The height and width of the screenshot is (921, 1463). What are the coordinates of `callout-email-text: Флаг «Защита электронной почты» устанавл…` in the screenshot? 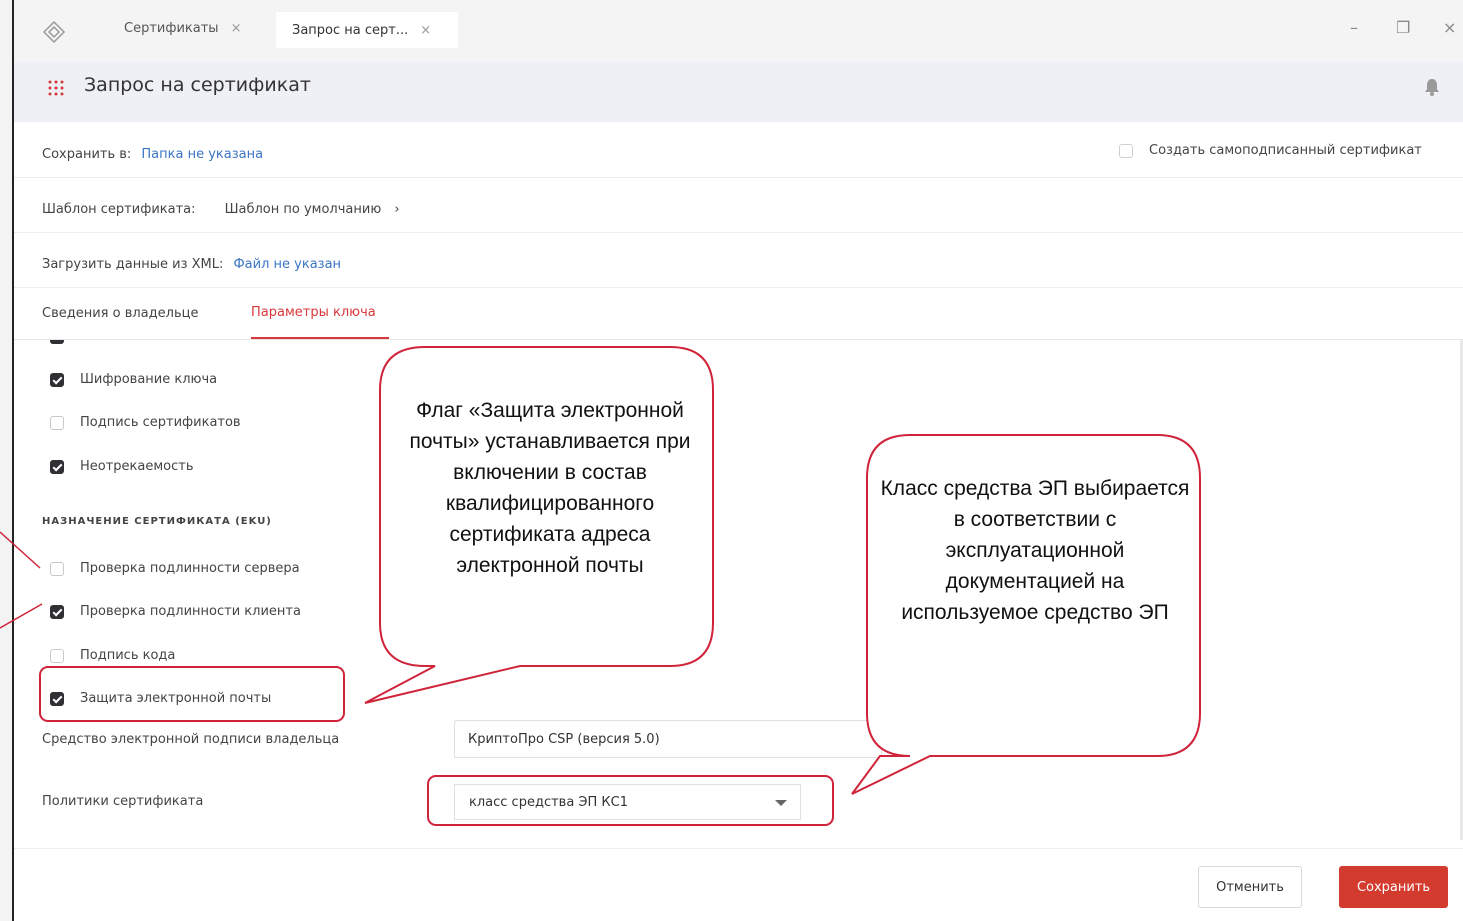 It's located at (550, 488).